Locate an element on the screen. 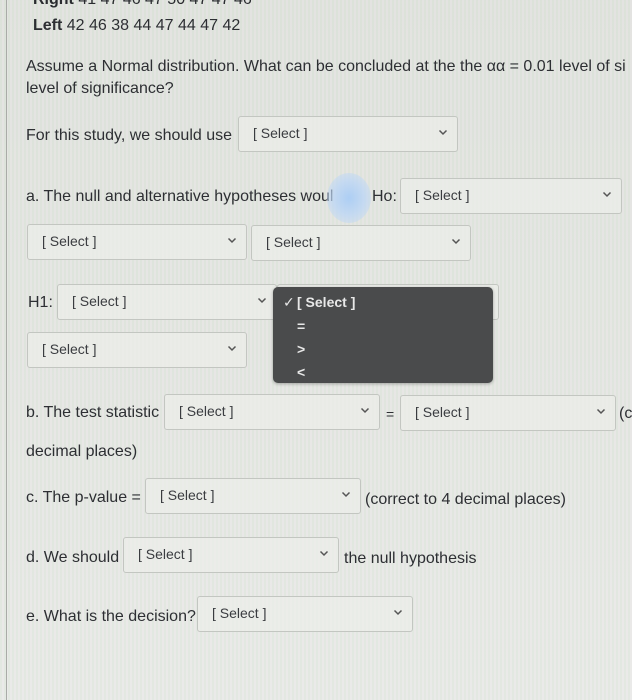 The image size is (632, 700). right-values: 41 47 46 47 50 47 47 46 is located at coordinates (165, 4).